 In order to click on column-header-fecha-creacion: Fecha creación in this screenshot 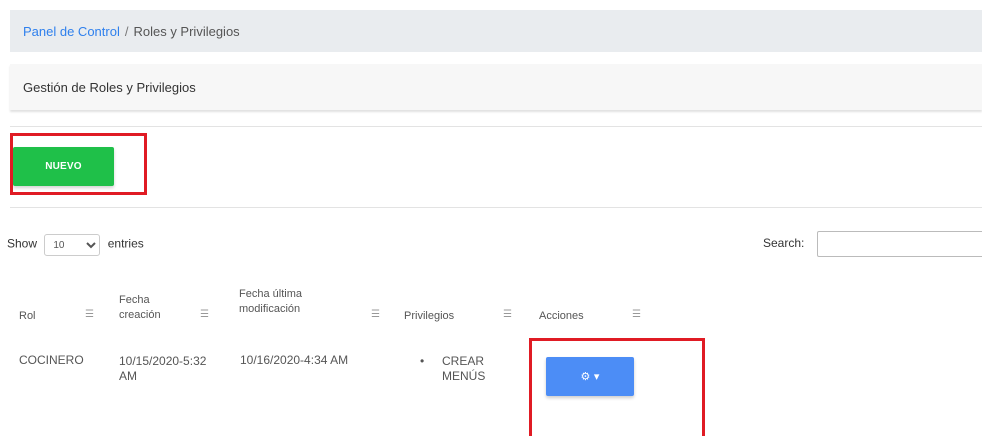, I will do `click(140, 308)`.